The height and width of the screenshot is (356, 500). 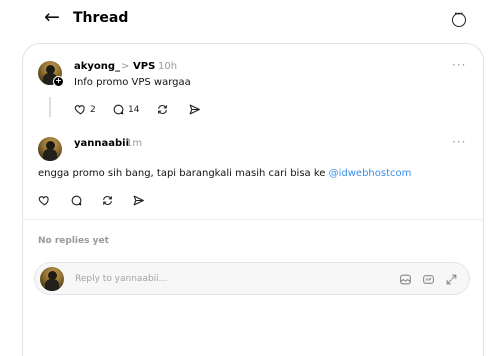 I want to click on expand-icon, so click(x=451, y=279).